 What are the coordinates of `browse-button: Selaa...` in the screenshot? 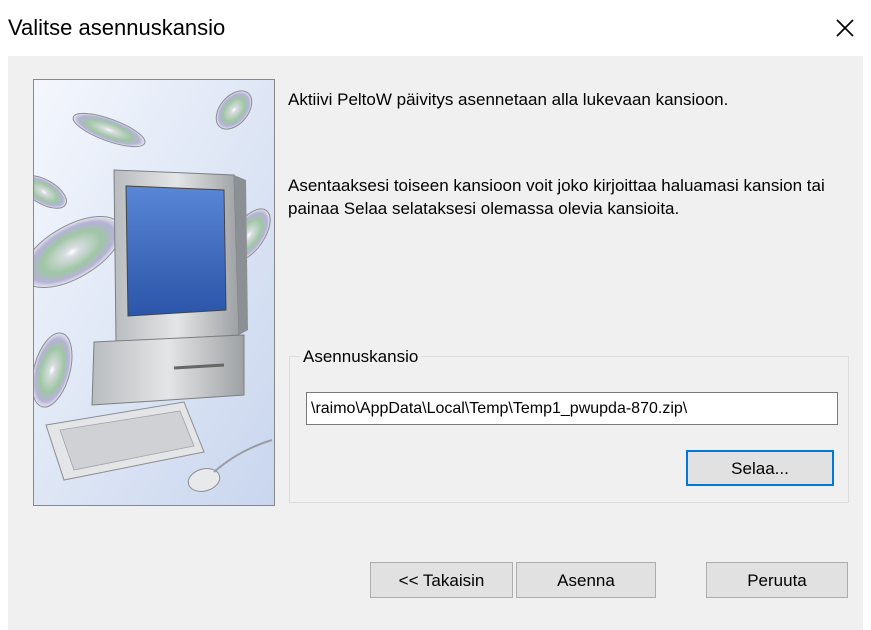 It's located at (760, 468).